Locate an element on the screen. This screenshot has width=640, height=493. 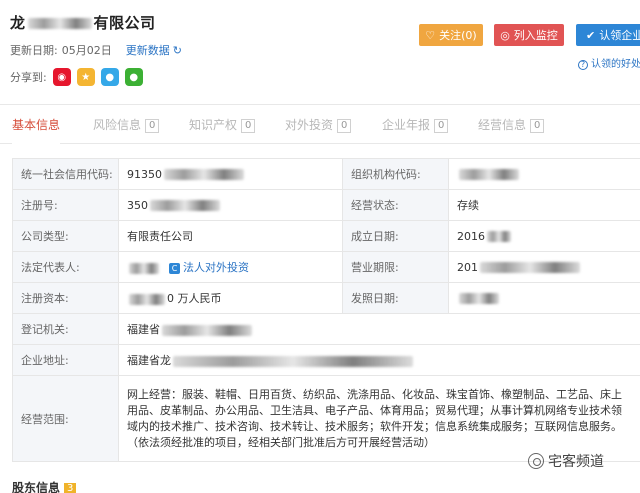
monitor-icon: ◎ is located at coordinates (505, 35).